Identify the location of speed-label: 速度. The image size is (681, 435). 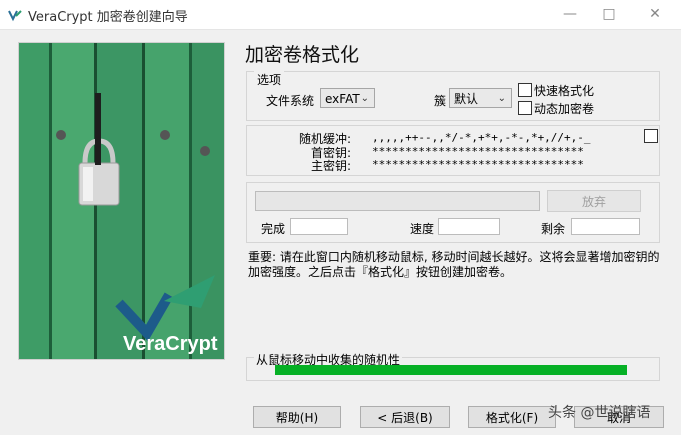
(422, 229).